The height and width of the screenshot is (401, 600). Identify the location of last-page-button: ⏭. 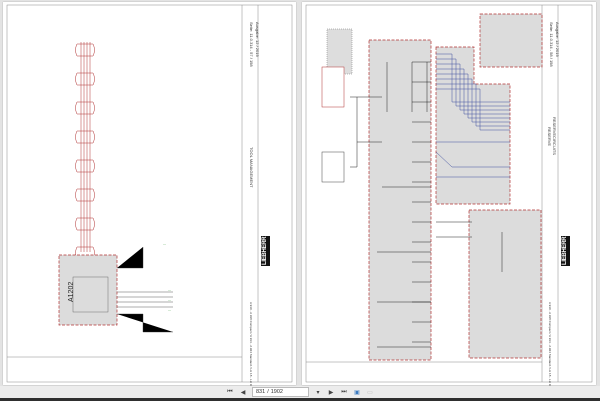
(344, 392).